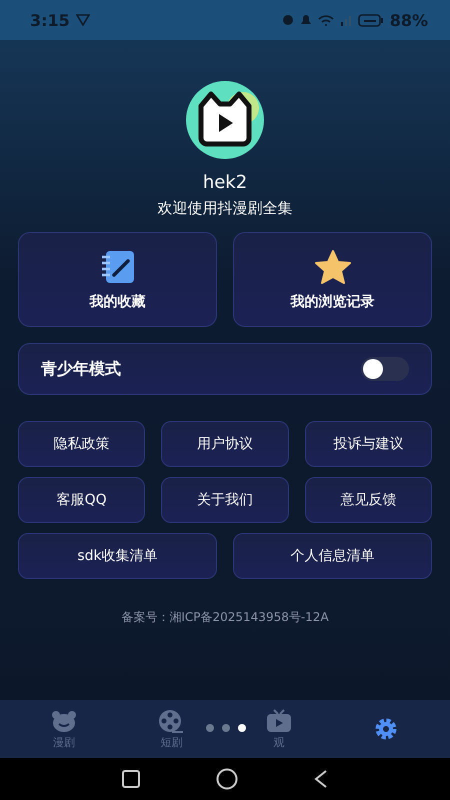 This screenshot has height=800, width=450. Describe the element at coordinates (409, 20) in the screenshot. I see `battery-level: 88%` at that location.